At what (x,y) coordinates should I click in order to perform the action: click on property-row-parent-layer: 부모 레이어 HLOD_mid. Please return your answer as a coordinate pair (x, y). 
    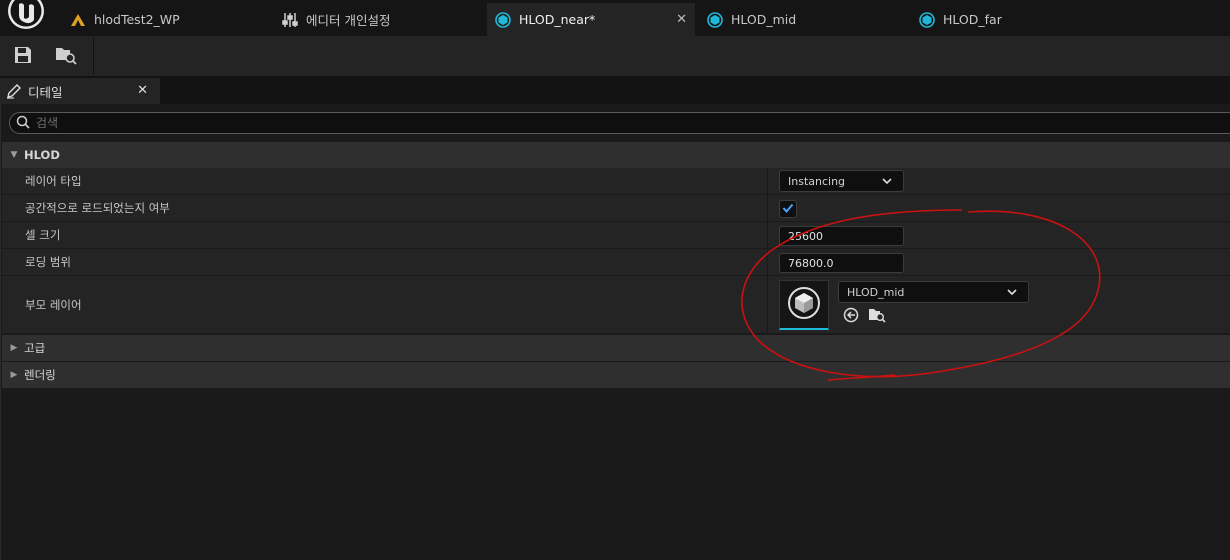
    Looking at the image, I should click on (616, 305).